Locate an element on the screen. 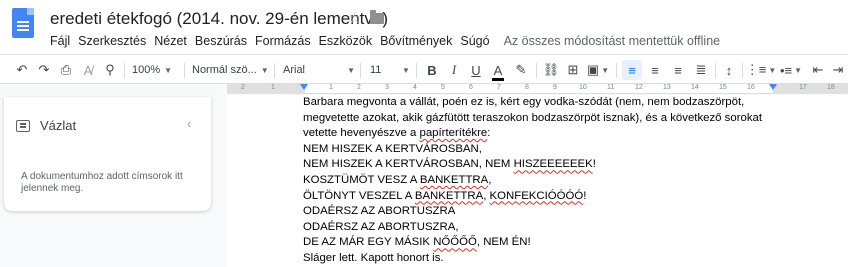 This screenshot has height=267, width=848. menu-tools: Eszközök is located at coordinates (346, 41).